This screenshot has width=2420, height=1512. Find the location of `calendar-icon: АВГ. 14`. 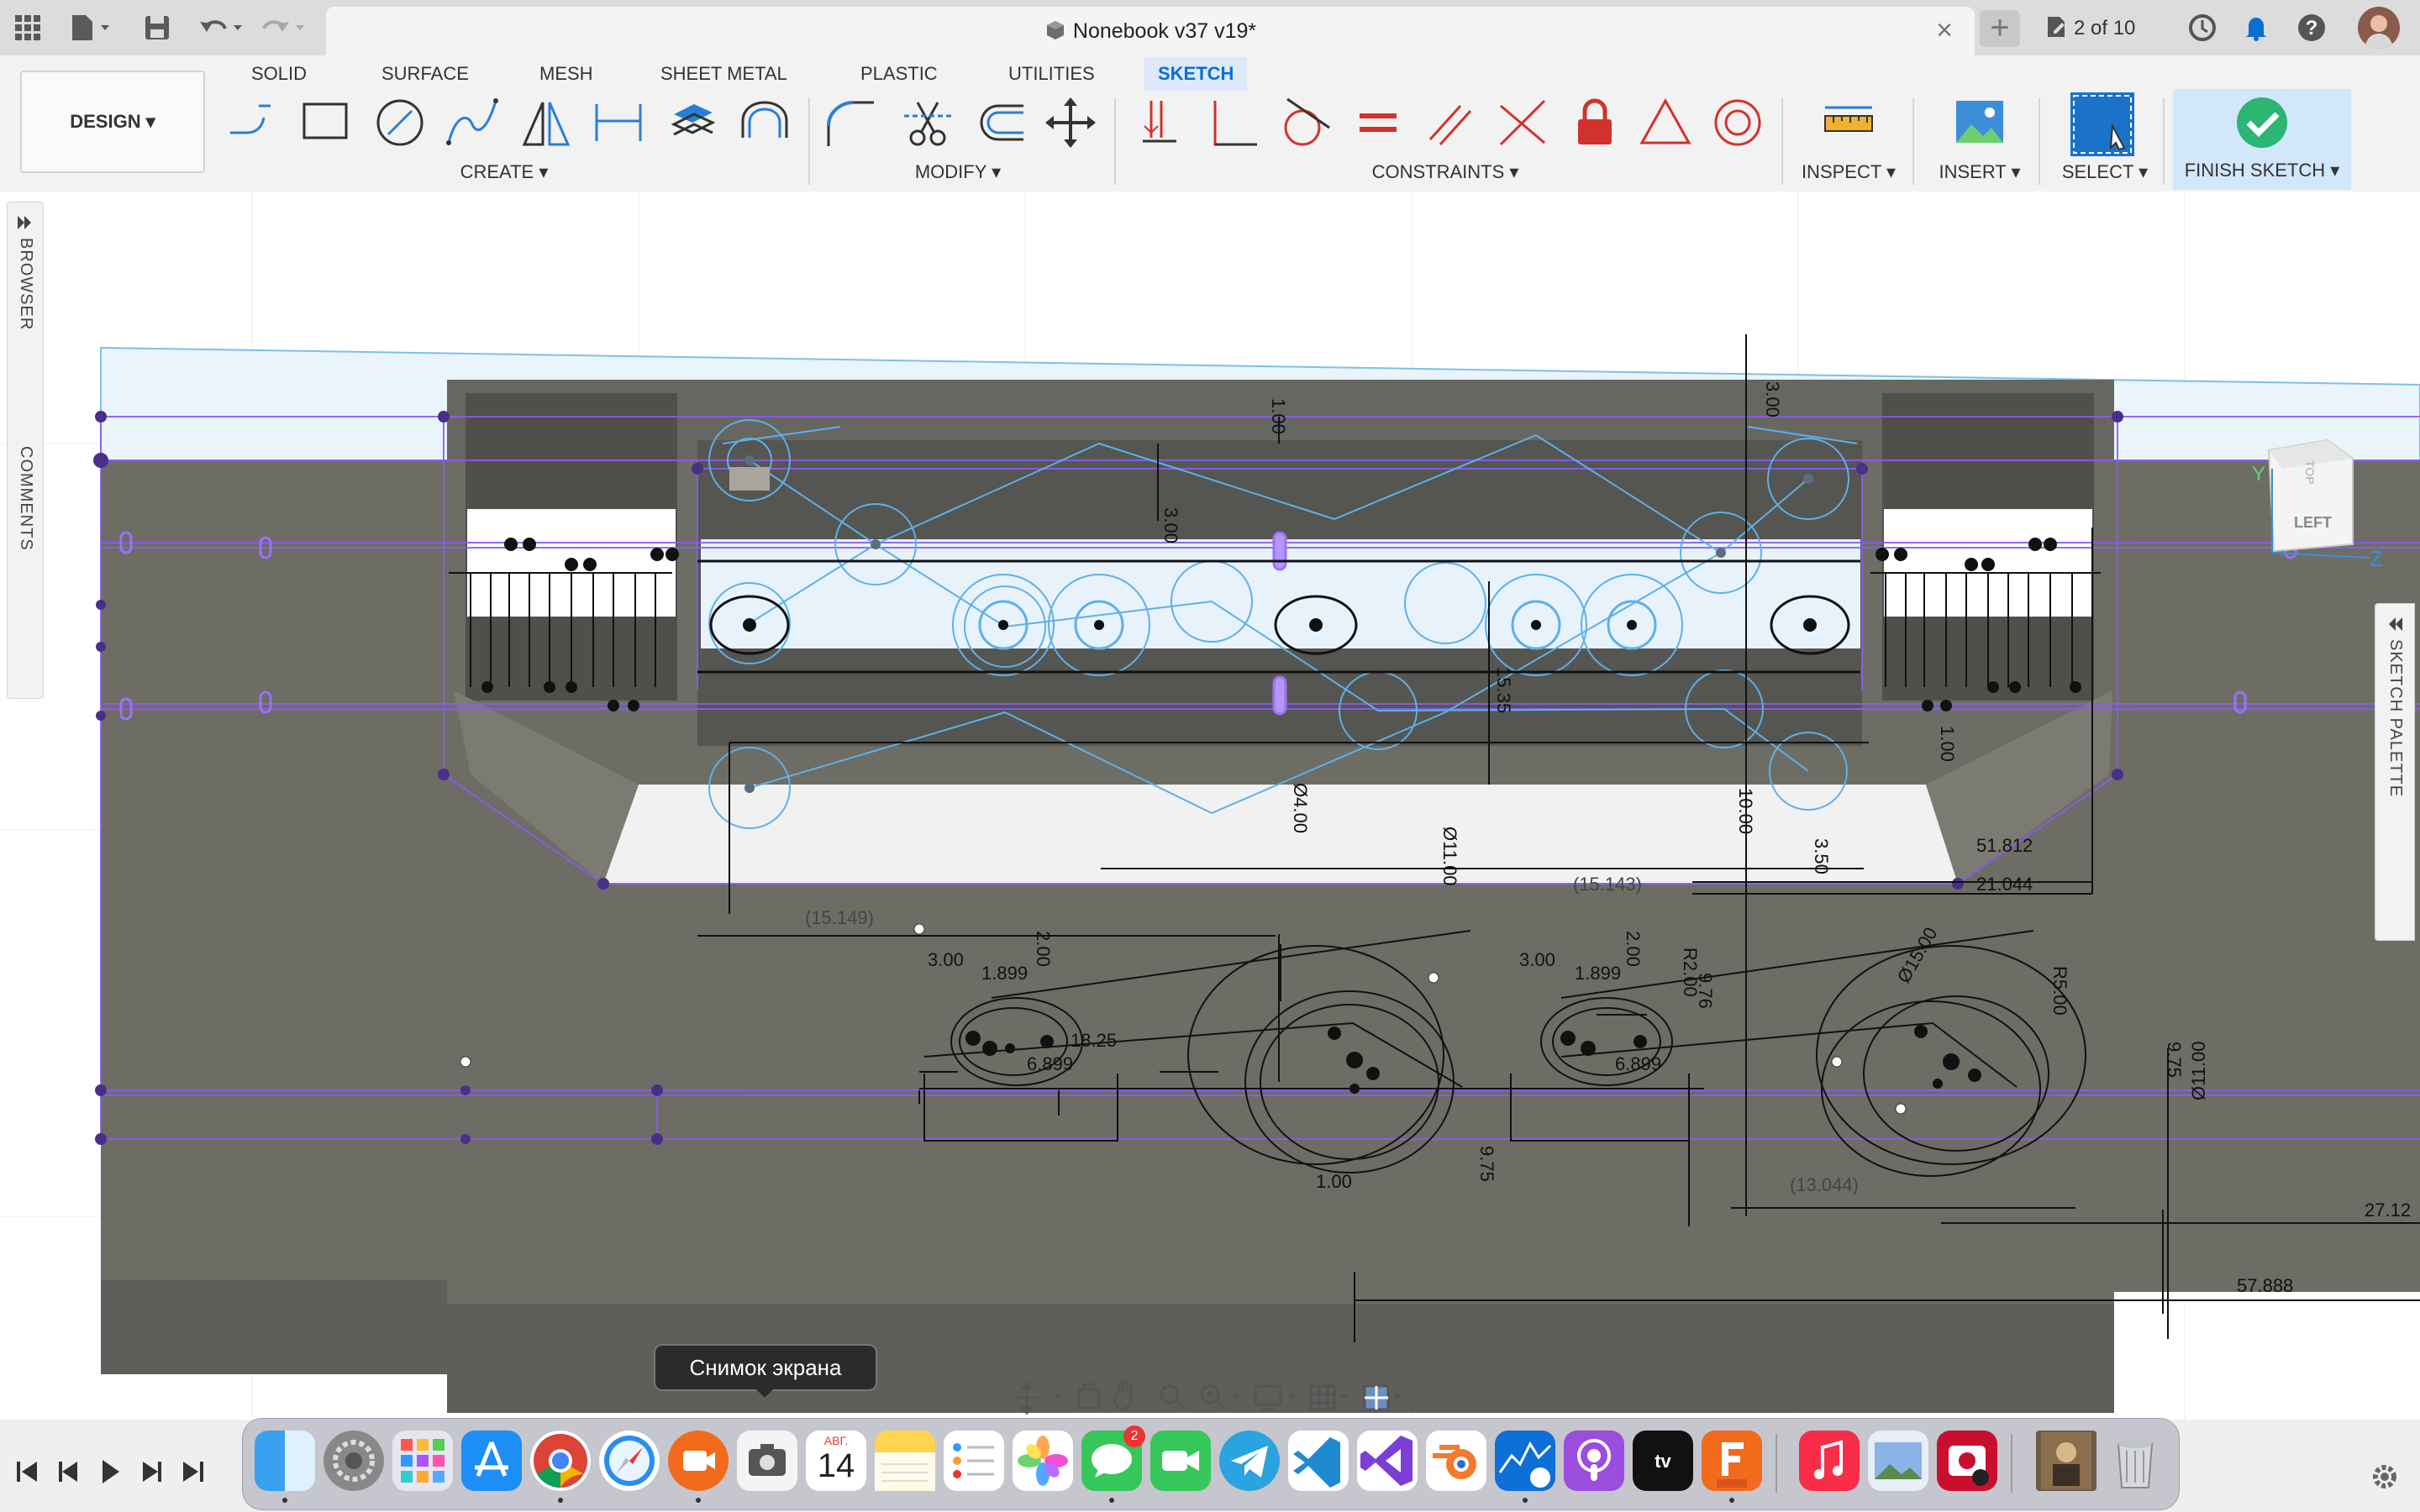

calendar-icon: АВГ. 14 is located at coordinates (836, 1461).